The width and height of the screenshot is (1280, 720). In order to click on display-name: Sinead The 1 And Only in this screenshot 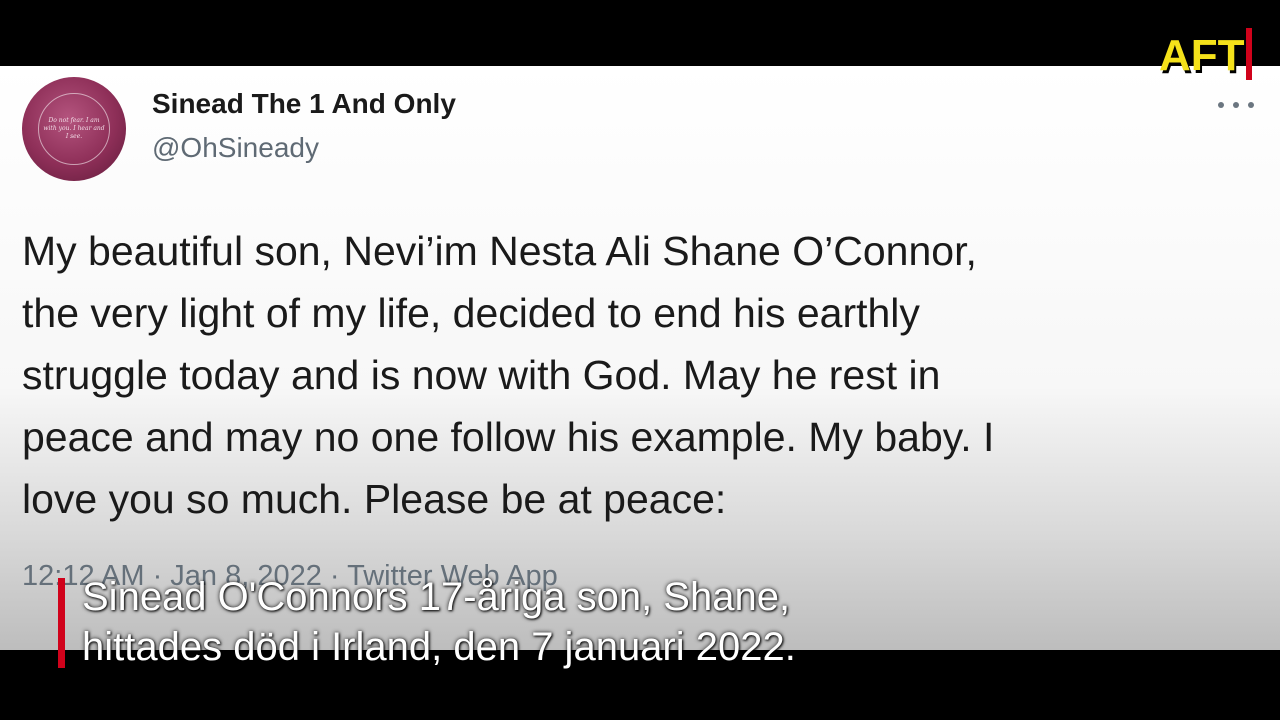, I will do `click(304, 104)`.